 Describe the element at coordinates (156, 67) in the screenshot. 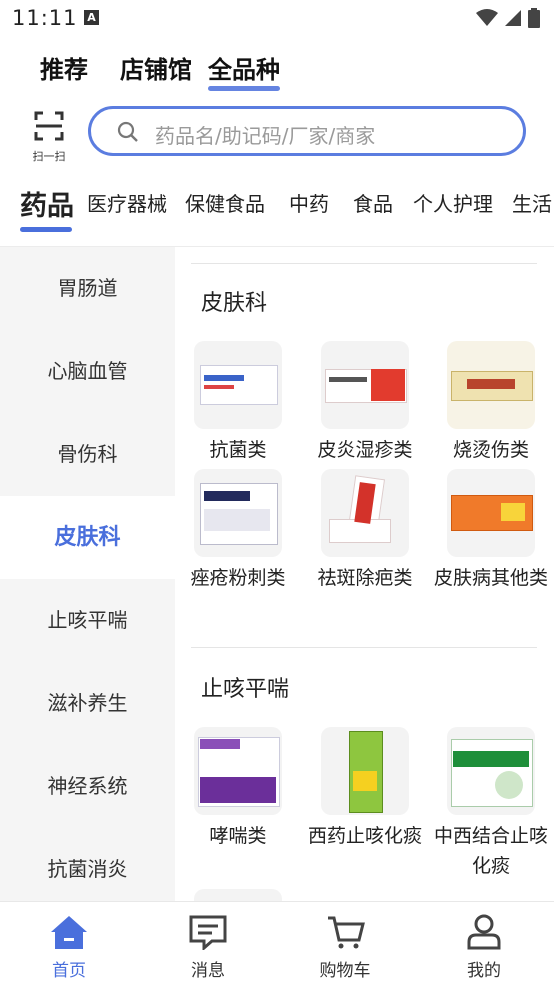

I see `tab-shops: 店铺馆` at that location.